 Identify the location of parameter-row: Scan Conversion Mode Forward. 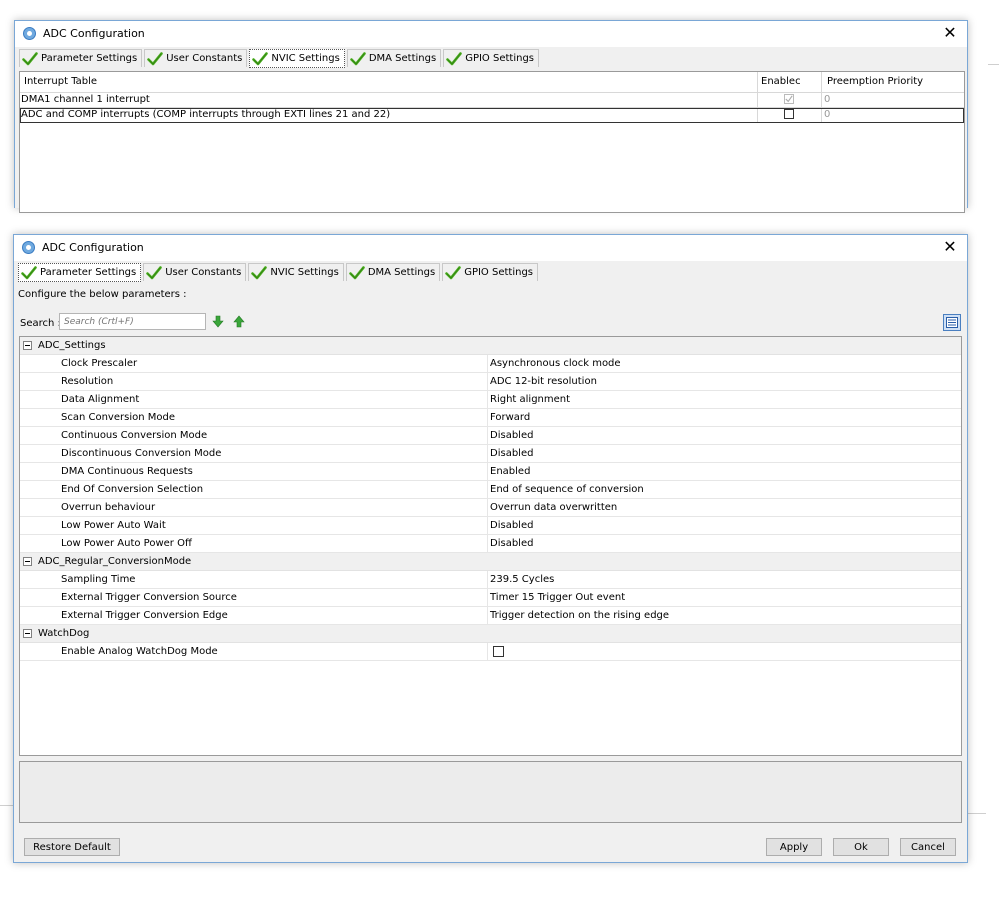
(490, 418).